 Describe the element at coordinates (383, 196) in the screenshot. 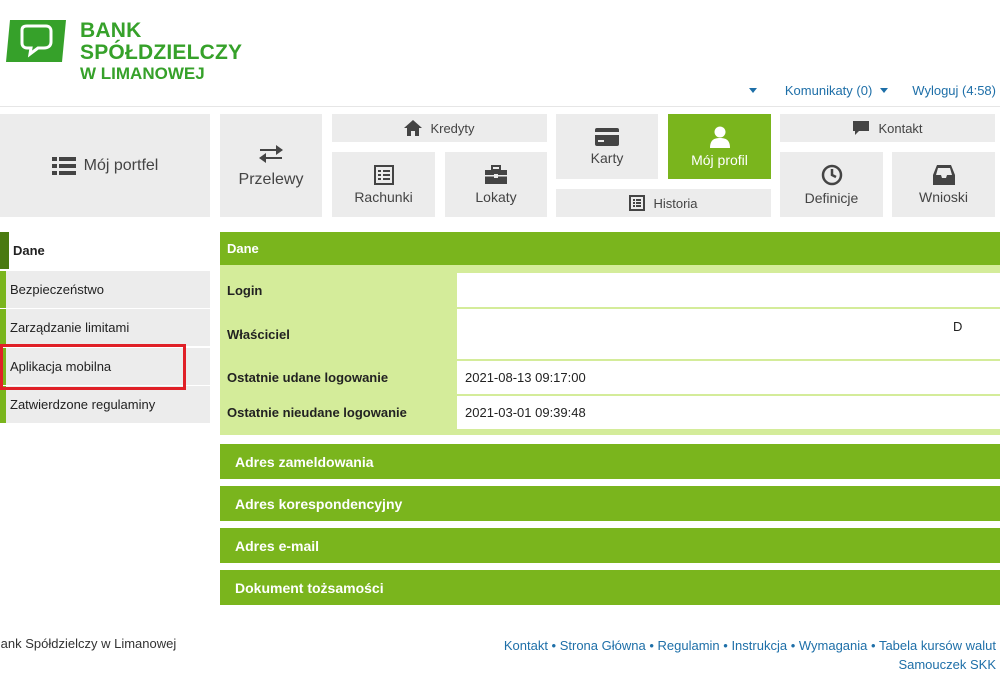

I see `nav-rachunki-label: Rachunki` at that location.